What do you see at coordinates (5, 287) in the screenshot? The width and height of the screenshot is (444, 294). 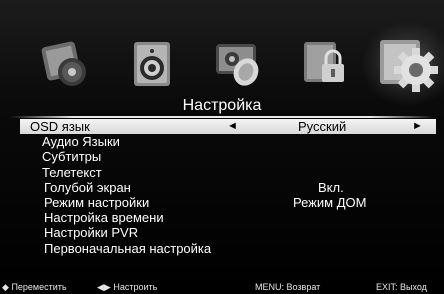 I see `up-down-icon: ◆` at bounding box center [5, 287].